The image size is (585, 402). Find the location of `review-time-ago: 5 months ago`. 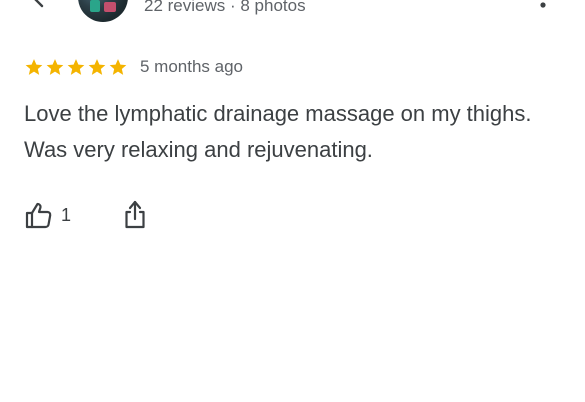

review-time-ago: 5 months ago is located at coordinates (192, 66).